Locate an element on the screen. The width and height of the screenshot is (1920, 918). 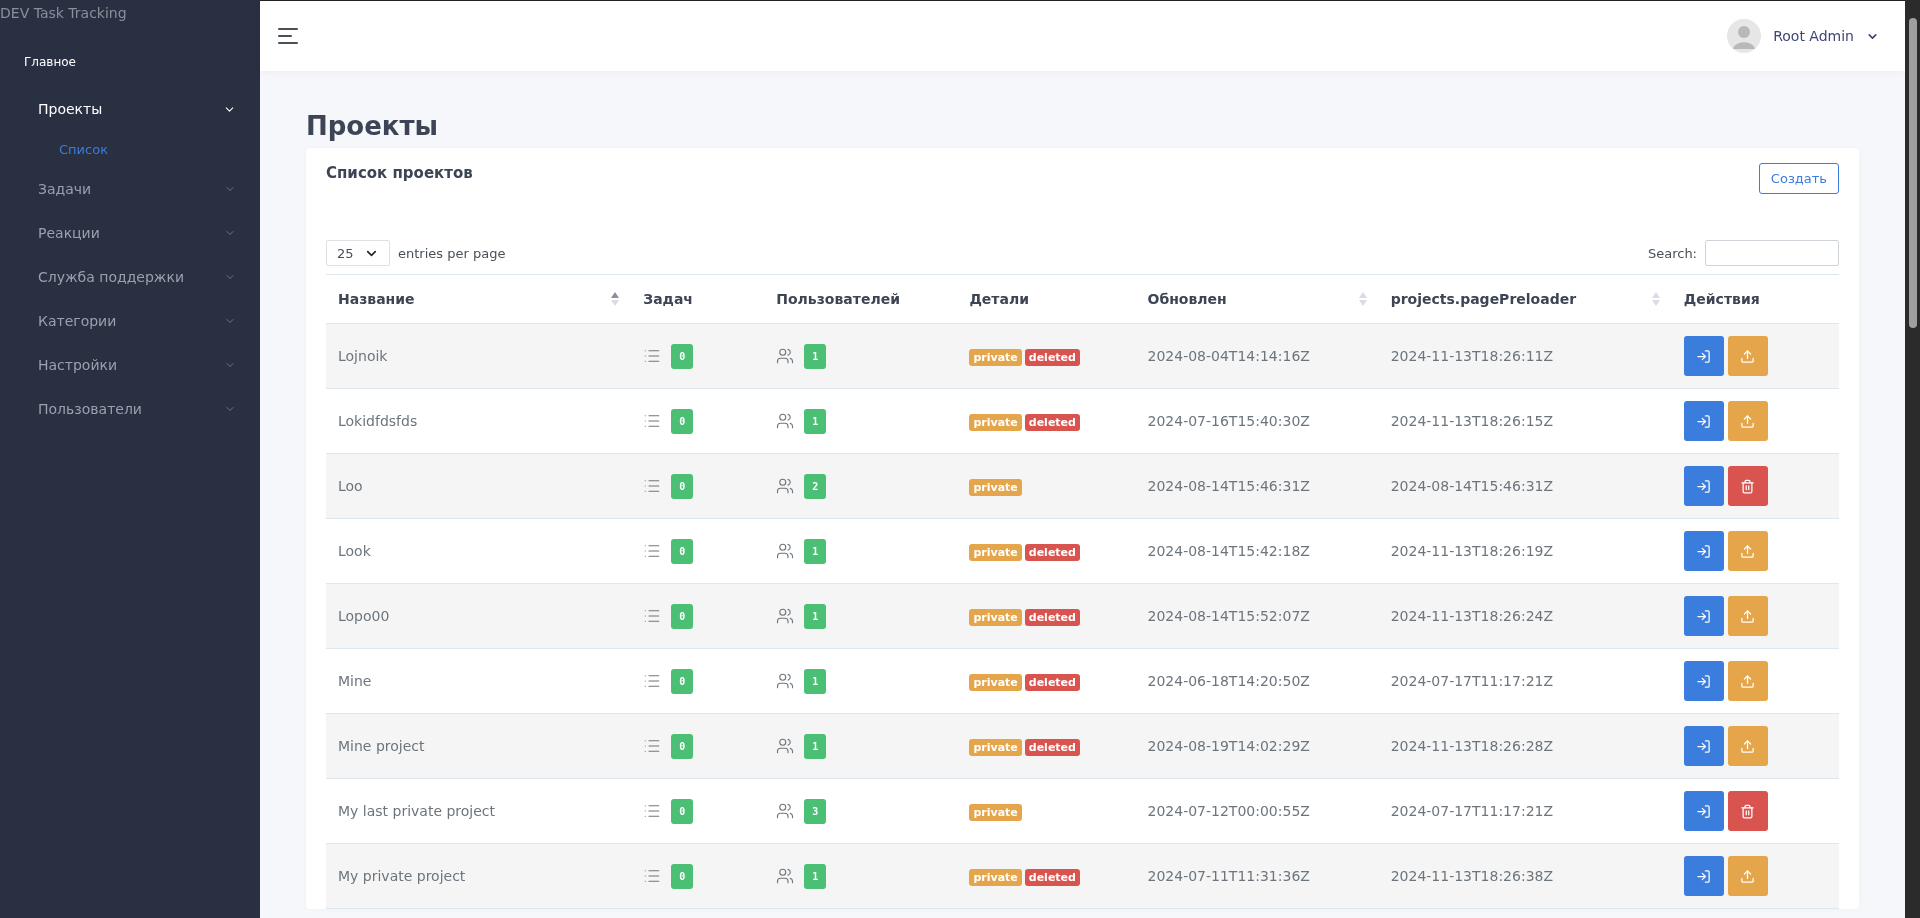
sidebar-item: Служба поддержки is located at coordinates (130, 277).